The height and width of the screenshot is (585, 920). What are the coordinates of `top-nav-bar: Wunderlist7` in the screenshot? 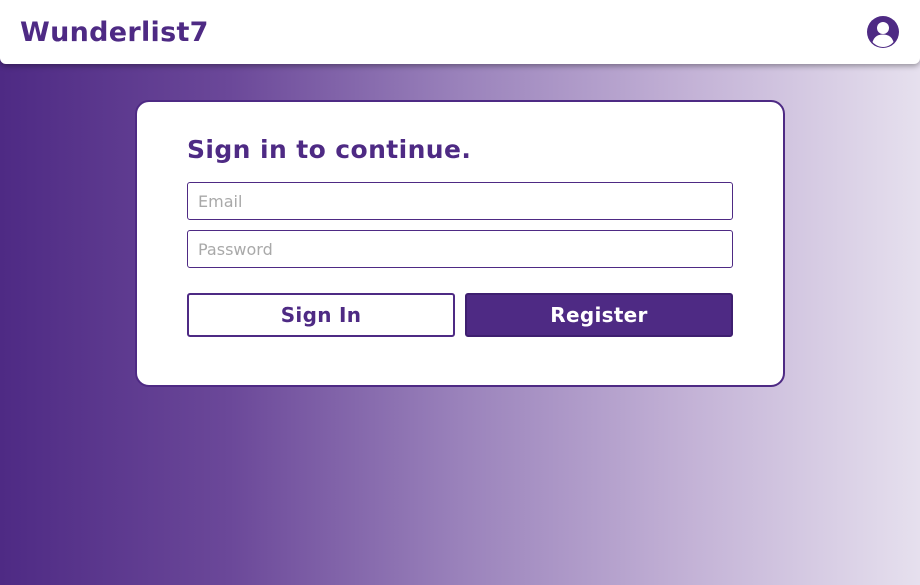 It's located at (460, 32).